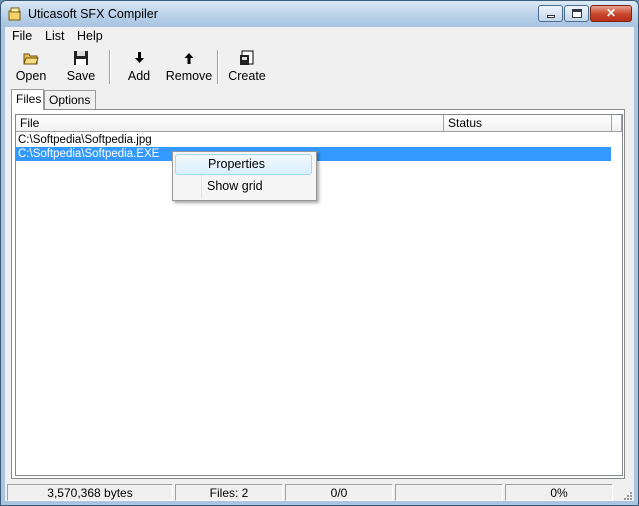  I want to click on floppy-disk-icon, so click(81, 58).